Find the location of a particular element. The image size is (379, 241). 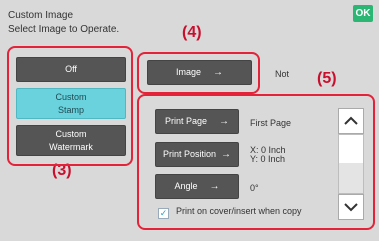

callout-5: (5) is located at coordinates (327, 78).